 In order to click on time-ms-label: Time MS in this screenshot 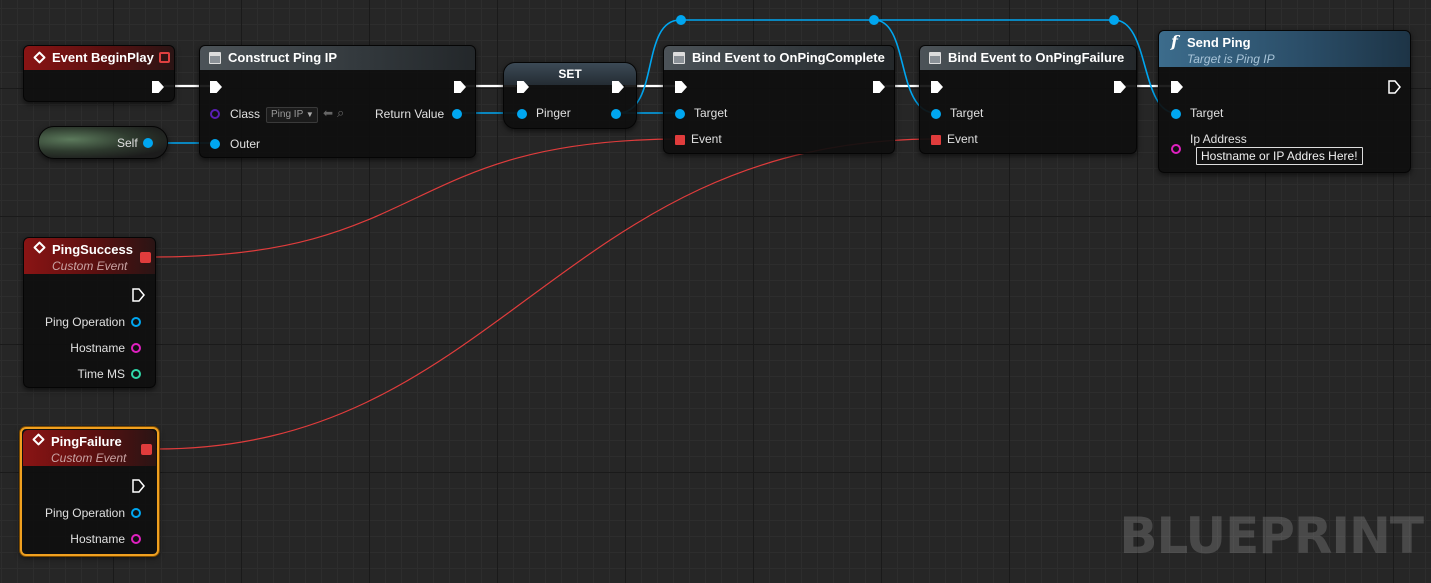, I will do `click(101, 374)`.